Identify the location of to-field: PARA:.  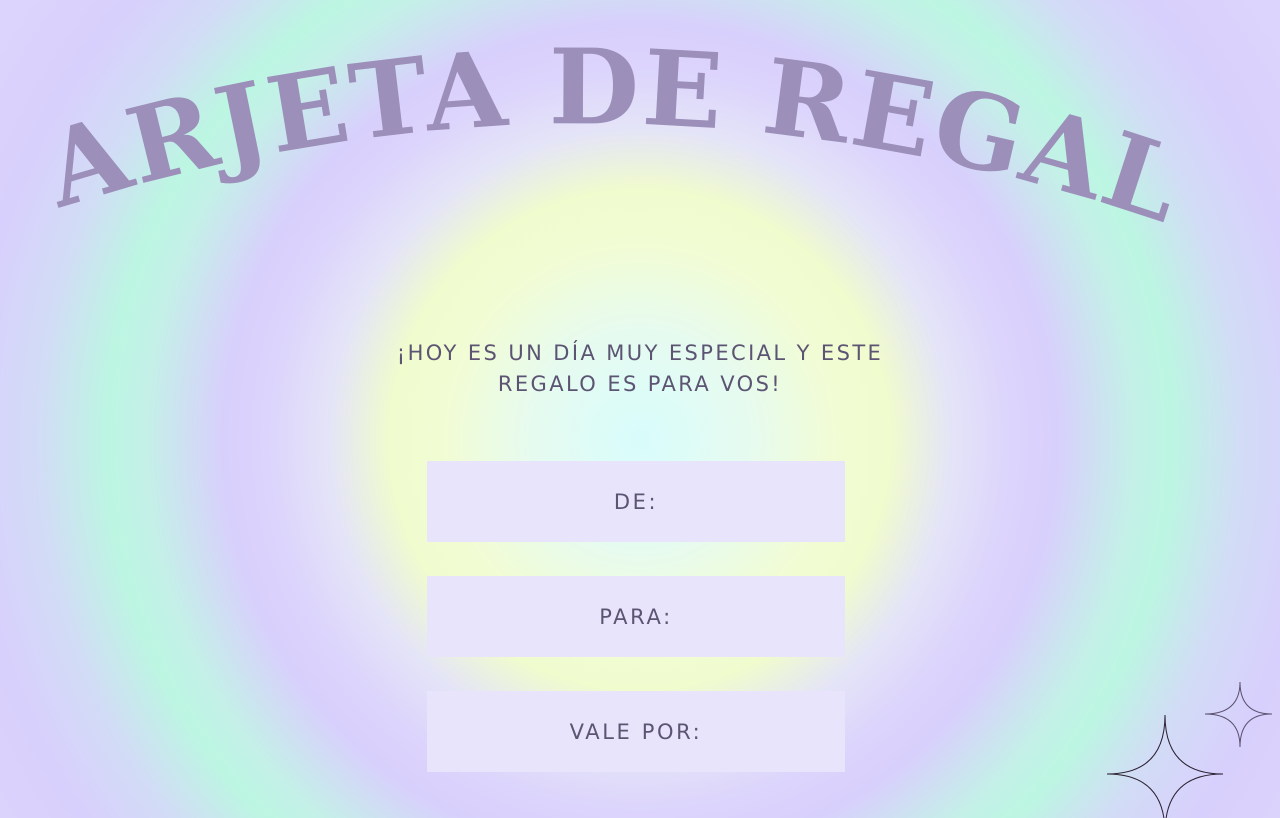
(636, 616).